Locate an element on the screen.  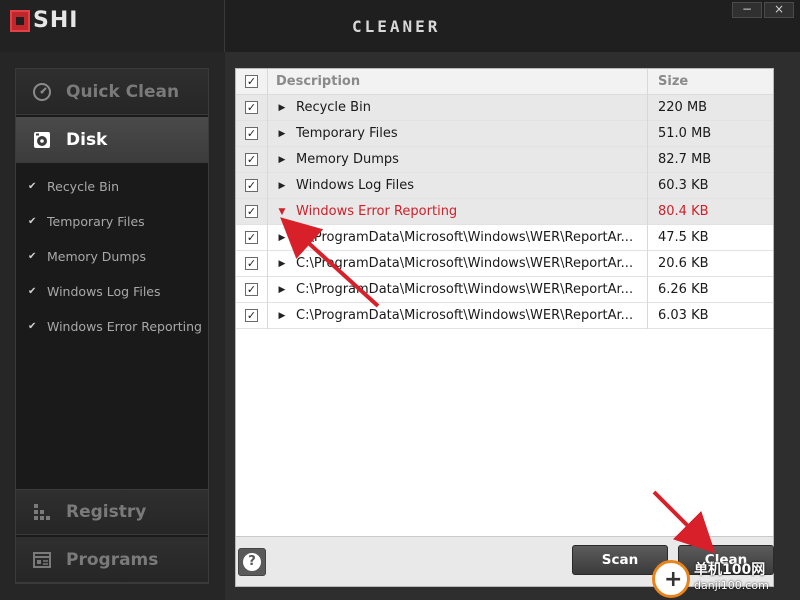
disk-item-memory-dumps: ✔ Memory Dumps is located at coordinates (112, 256).